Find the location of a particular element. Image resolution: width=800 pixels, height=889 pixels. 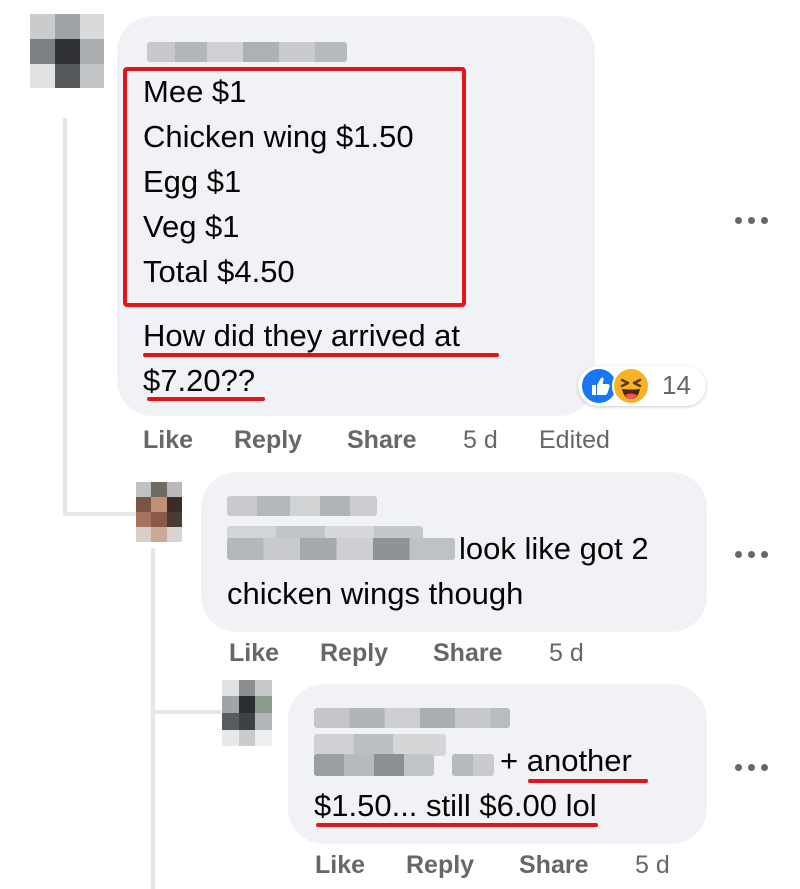

haha-reaction-icon is located at coordinates (631, 386).